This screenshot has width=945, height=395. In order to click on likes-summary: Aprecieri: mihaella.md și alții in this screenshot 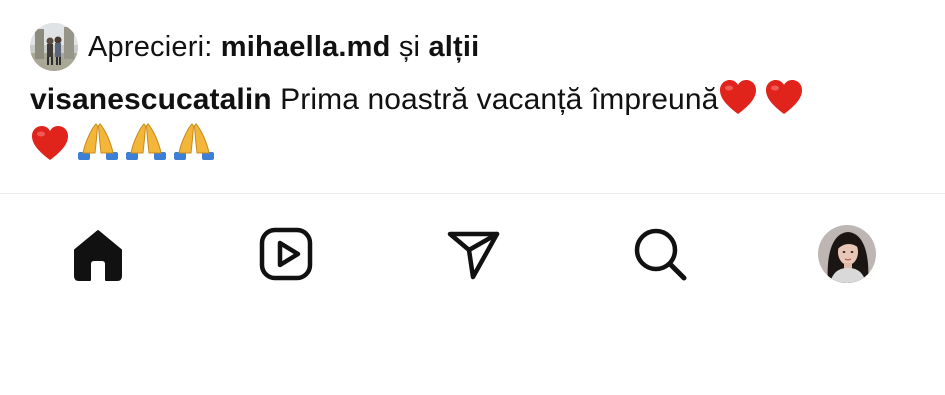, I will do `click(283, 47)`.